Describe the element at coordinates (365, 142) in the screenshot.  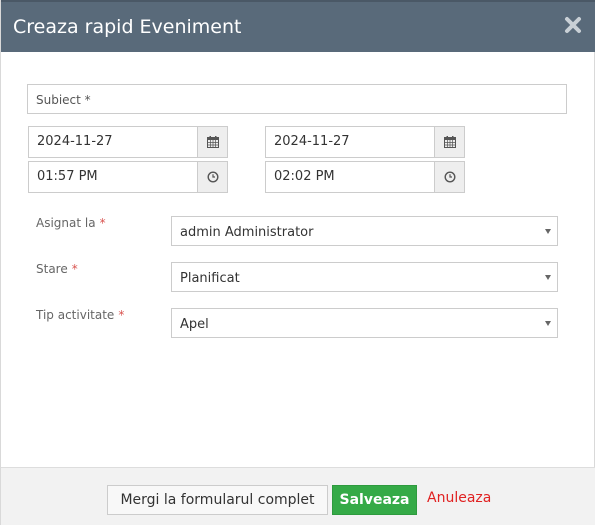
I see `end-date-field: 2024-11-27` at that location.